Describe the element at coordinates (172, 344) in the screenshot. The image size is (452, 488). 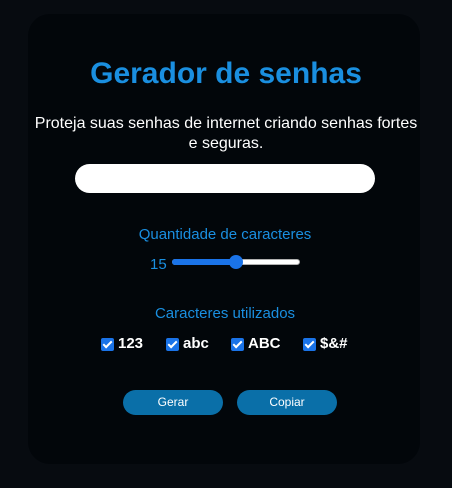
I see `lowercase-checkbox` at that location.